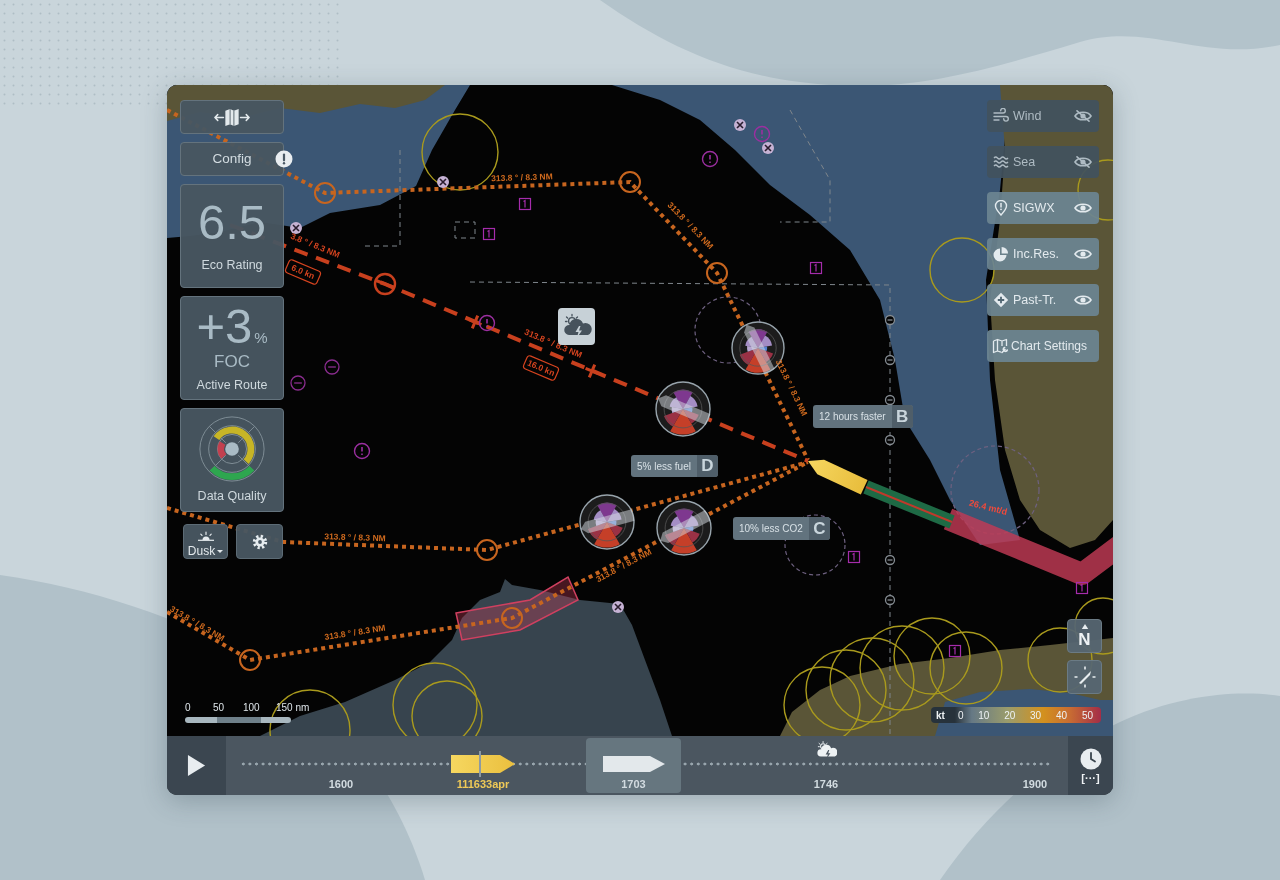 The image size is (1280, 880). What do you see at coordinates (1043, 300) in the screenshot?
I see `layer-toggle-button: Past-Tr.` at bounding box center [1043, 300].